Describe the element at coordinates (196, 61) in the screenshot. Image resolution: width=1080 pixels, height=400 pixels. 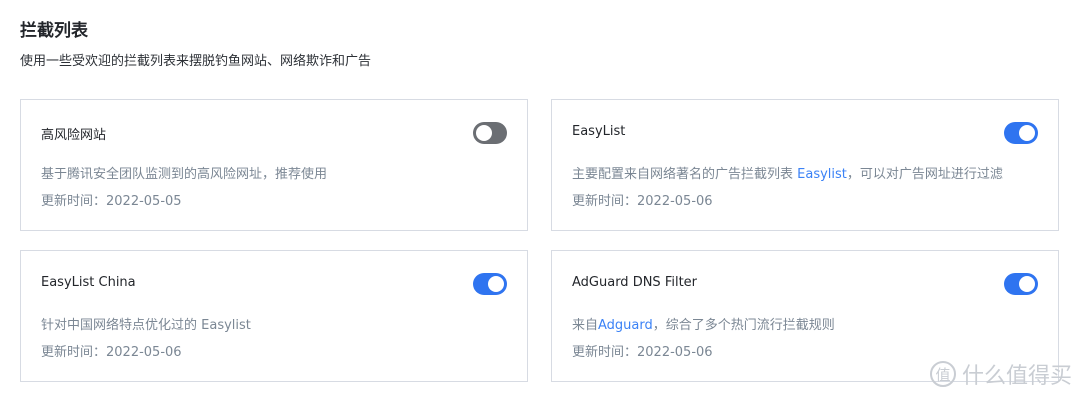
I see `page-subtitle: 使用一些受欢迎的拦截列表来摆脱钓鱼网站、网络欺诈和广告` at that location.